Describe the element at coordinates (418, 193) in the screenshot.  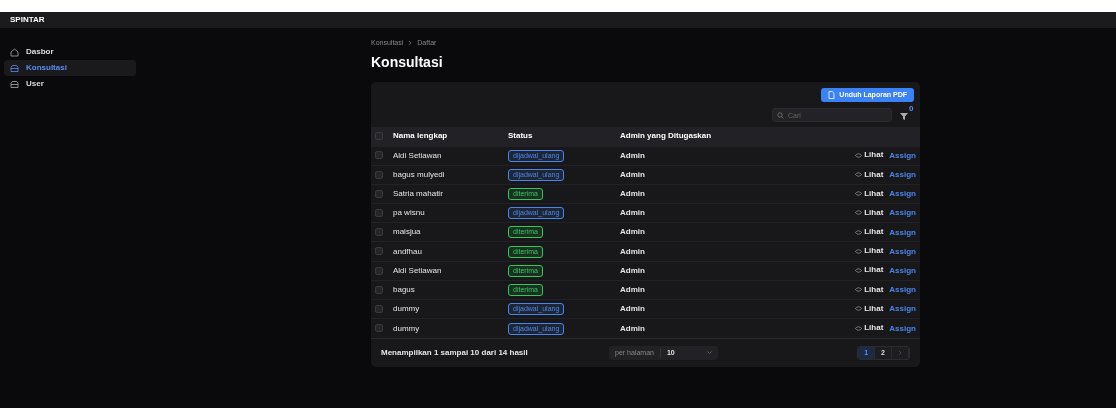
I see `name-cell: Satria mahatir` at that location.